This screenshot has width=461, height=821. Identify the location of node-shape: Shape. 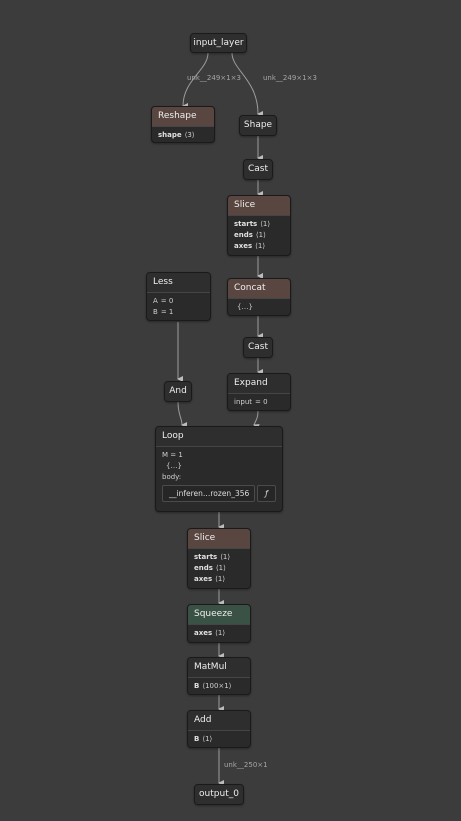
(258, 125).